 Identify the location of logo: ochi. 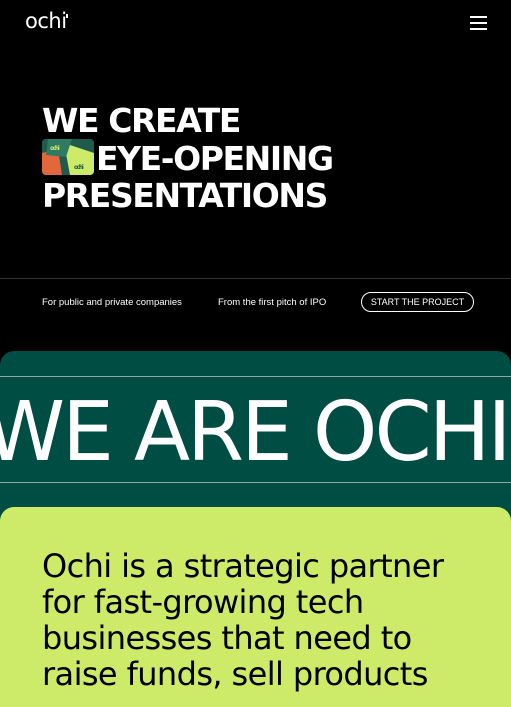
(46, 21).